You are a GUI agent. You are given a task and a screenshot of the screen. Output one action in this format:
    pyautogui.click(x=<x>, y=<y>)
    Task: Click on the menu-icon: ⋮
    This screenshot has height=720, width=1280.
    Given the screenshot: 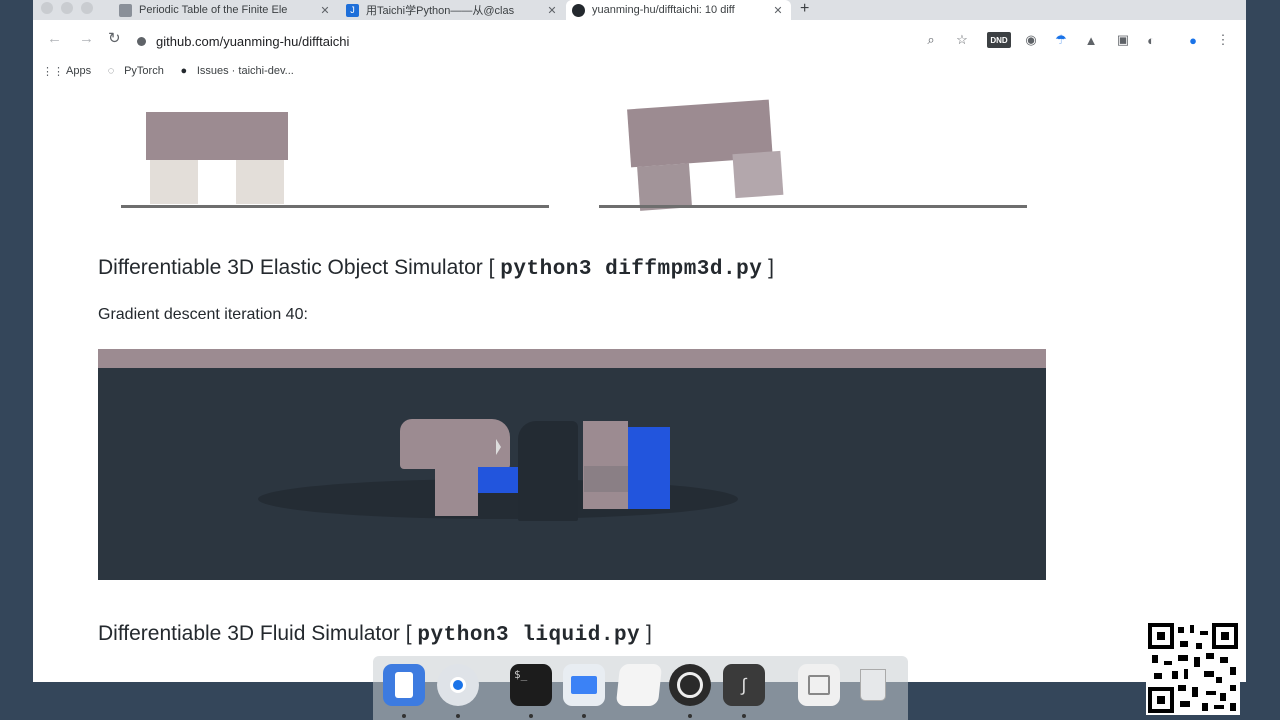 What is the action you would take?
    pyautogui.click(x=1223, y=40)
    